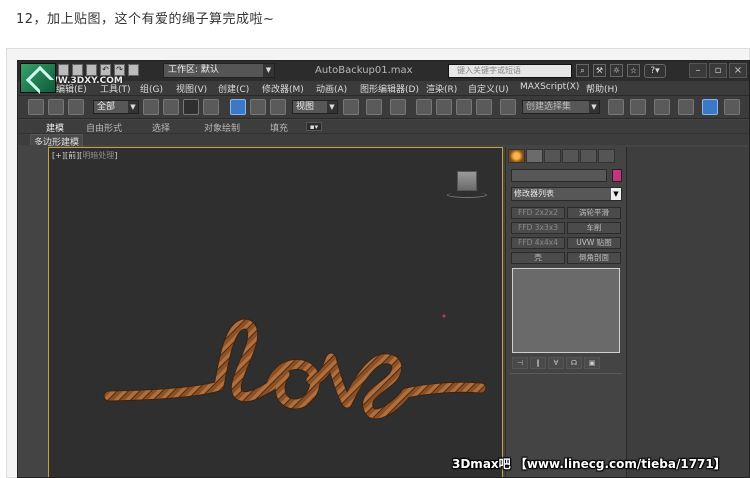 Image resolution: width=750 pixels, height=478 pixels. What do you see at coordinates (98, 70) in the screenshot?
I see `quick-access-toolbar: ↶ ↷` at bounding box center [98, 70].